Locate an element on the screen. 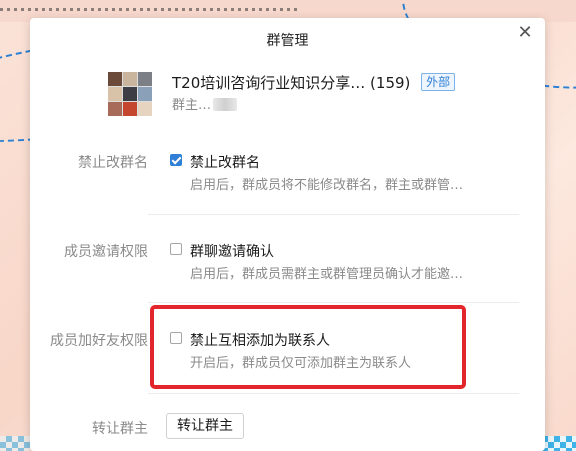 The image size is (576, 451). option-title: 群聊邀请确认 is located at coordinates (232, 252).